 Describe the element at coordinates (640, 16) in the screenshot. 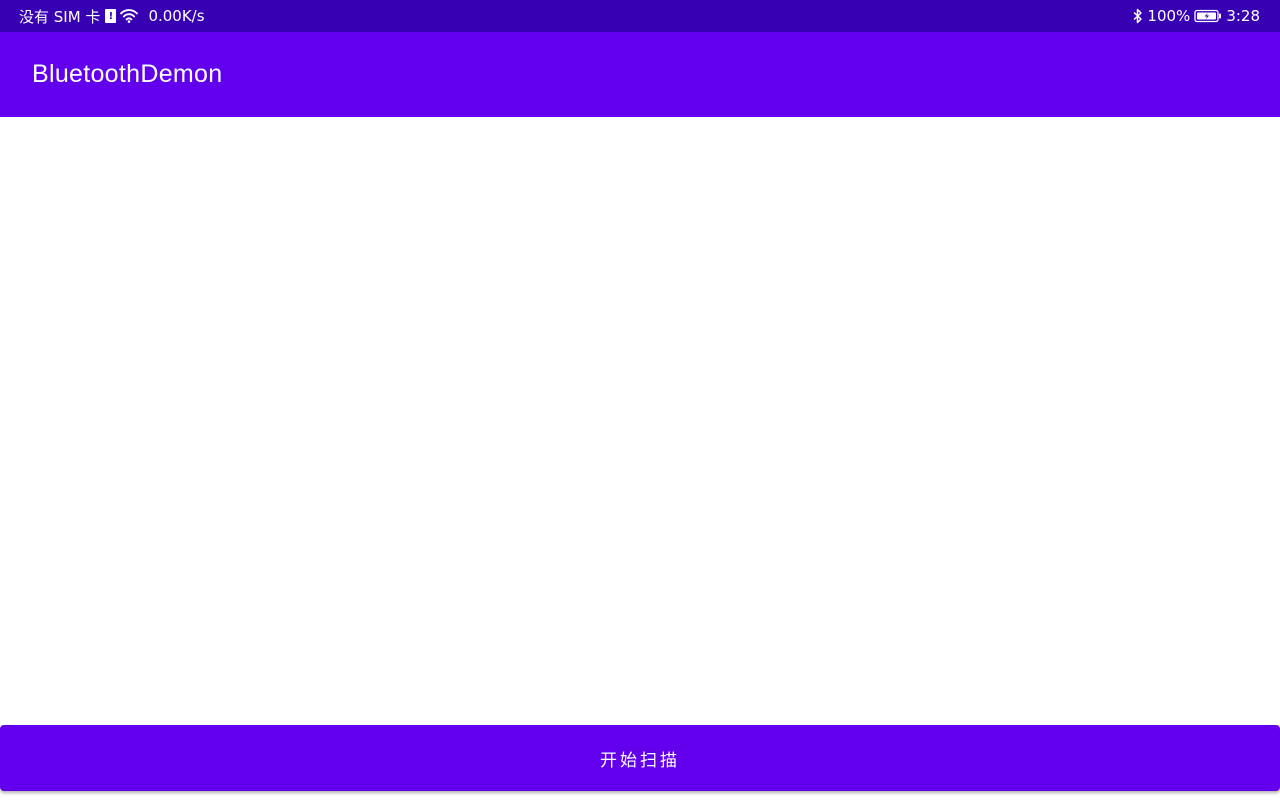

I see `status-bar: 没有 SIM 卡 ! 0.00K/s 100% 3:28` at that location.